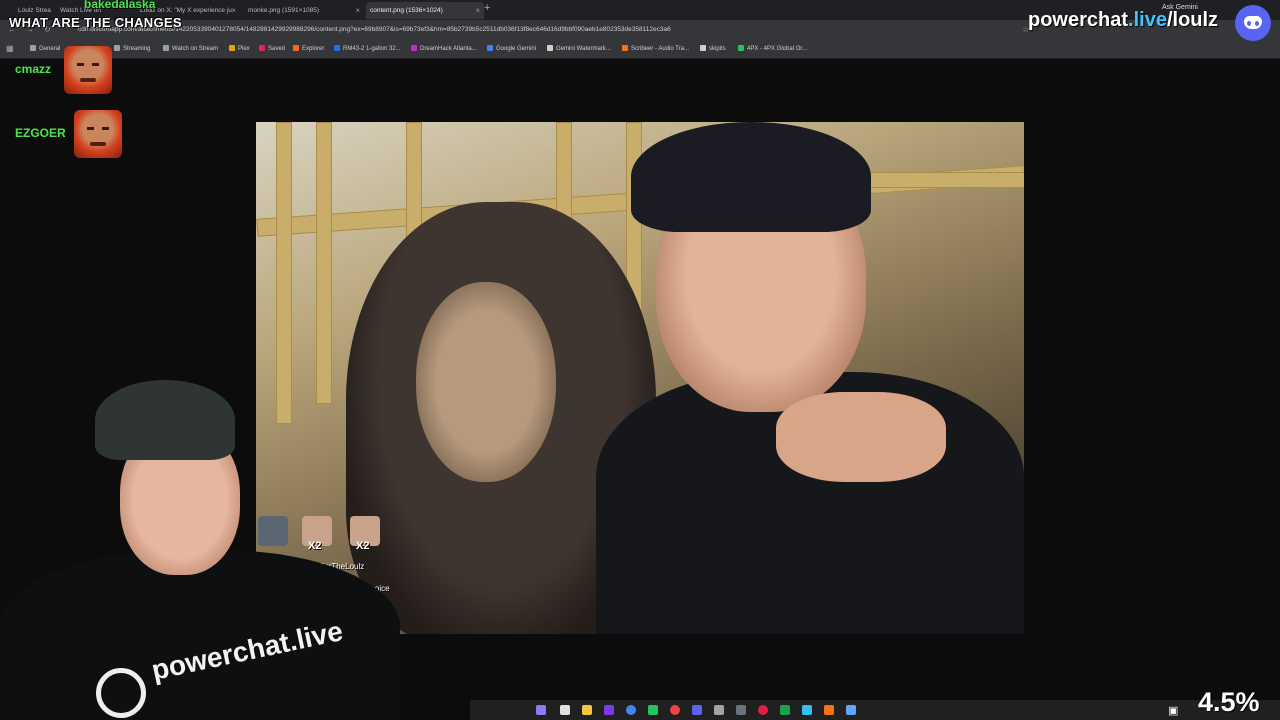  Describe the element at coordinates (807, 710) in the screenshot. I see `steam-icon` at that location.